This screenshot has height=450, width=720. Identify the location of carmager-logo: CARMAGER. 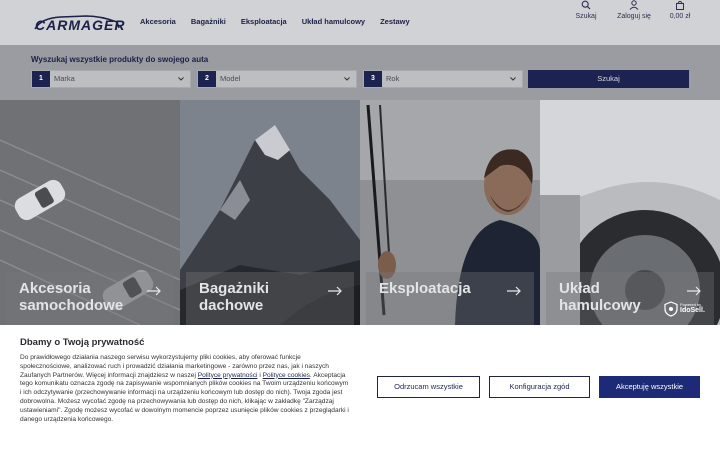
(77, 23).